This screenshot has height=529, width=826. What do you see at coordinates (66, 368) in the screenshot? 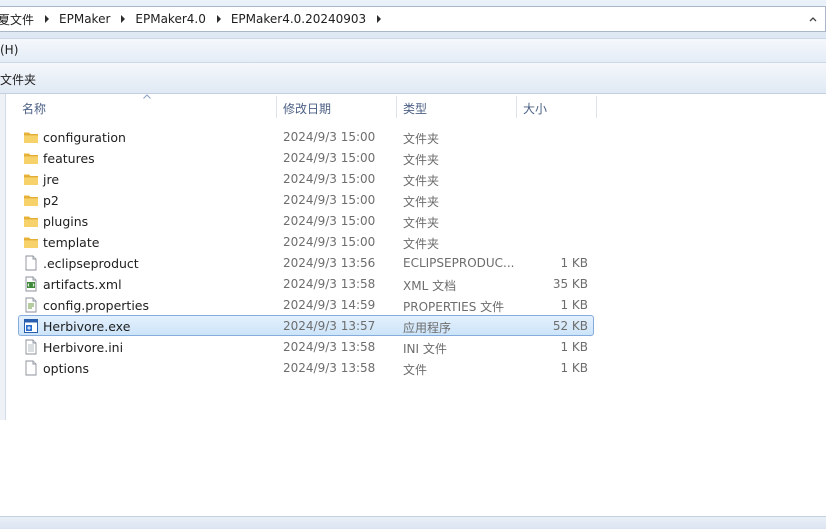
I see `file-name: options` at bounding box center [66, 368].